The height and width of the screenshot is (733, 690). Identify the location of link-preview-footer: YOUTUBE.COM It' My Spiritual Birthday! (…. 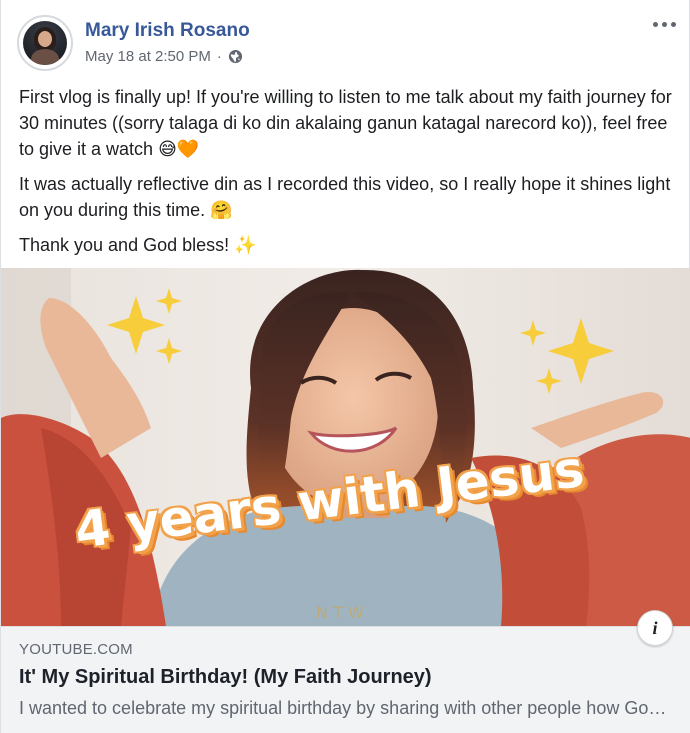
(345, 679).